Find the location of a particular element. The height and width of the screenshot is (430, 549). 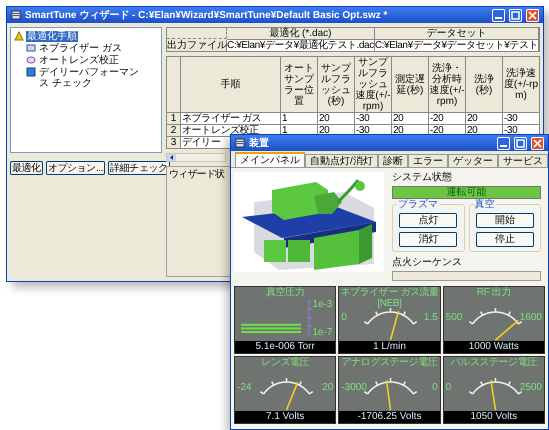

column-header: 洗浄速度(+/-rpm) is located at coordinates (521, 84).